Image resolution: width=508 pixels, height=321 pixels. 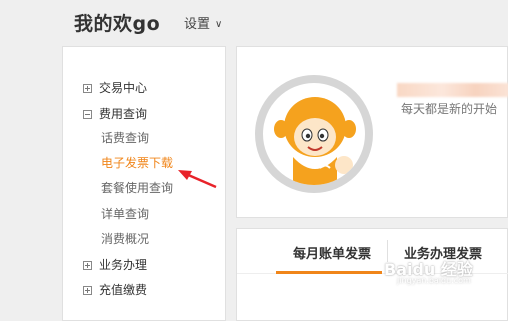 What do you see at coordinates (449, 109) in the screenshot?
I see `profile-tagline: 每天都是新的开始` at bounding box center [449, 109].